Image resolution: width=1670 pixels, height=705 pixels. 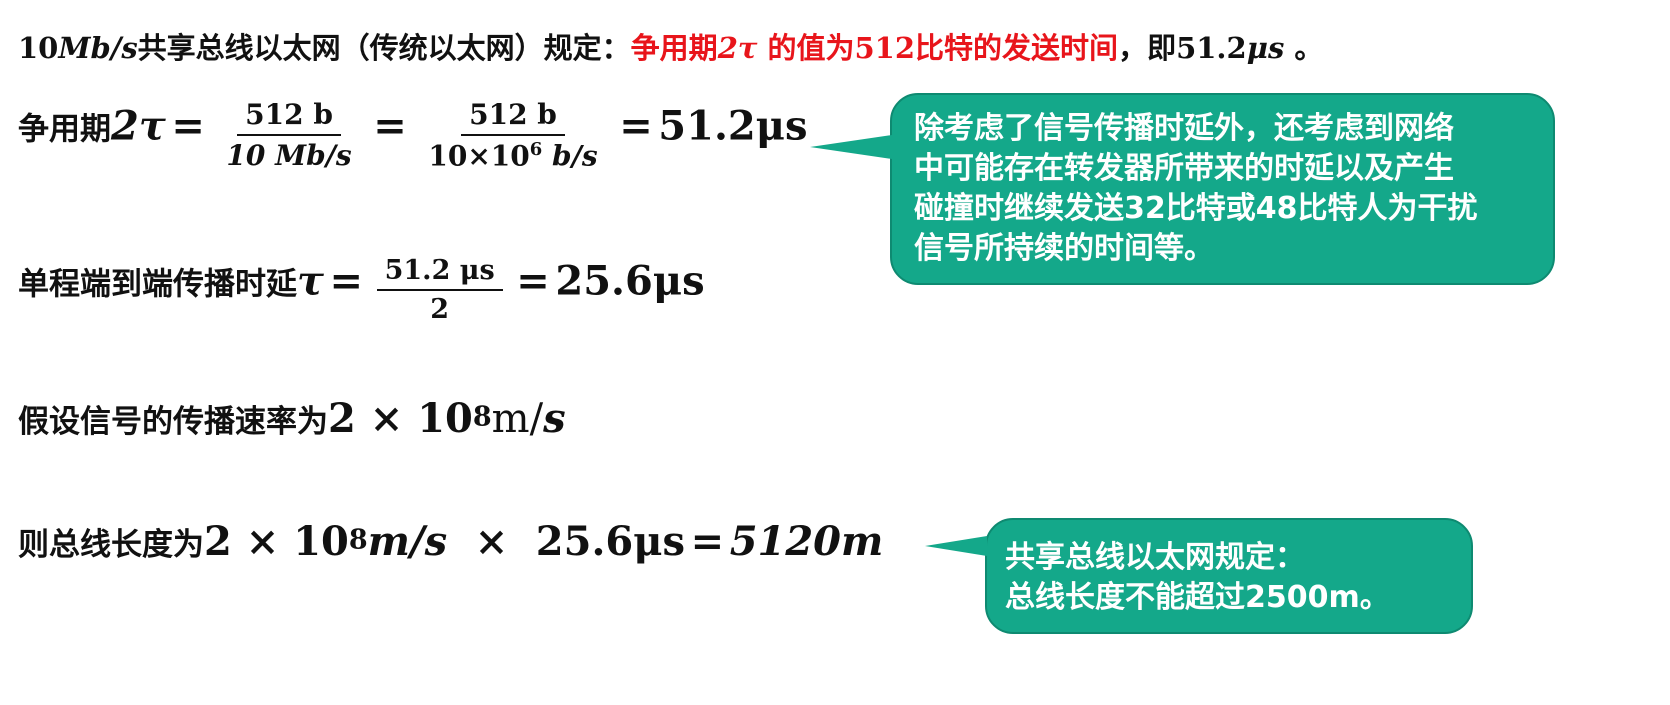 What do you see at coordinates (439, 273) in the screenshot?
I see `one-way-numerator: 51.2 μs` at bounding box center [439, 273].